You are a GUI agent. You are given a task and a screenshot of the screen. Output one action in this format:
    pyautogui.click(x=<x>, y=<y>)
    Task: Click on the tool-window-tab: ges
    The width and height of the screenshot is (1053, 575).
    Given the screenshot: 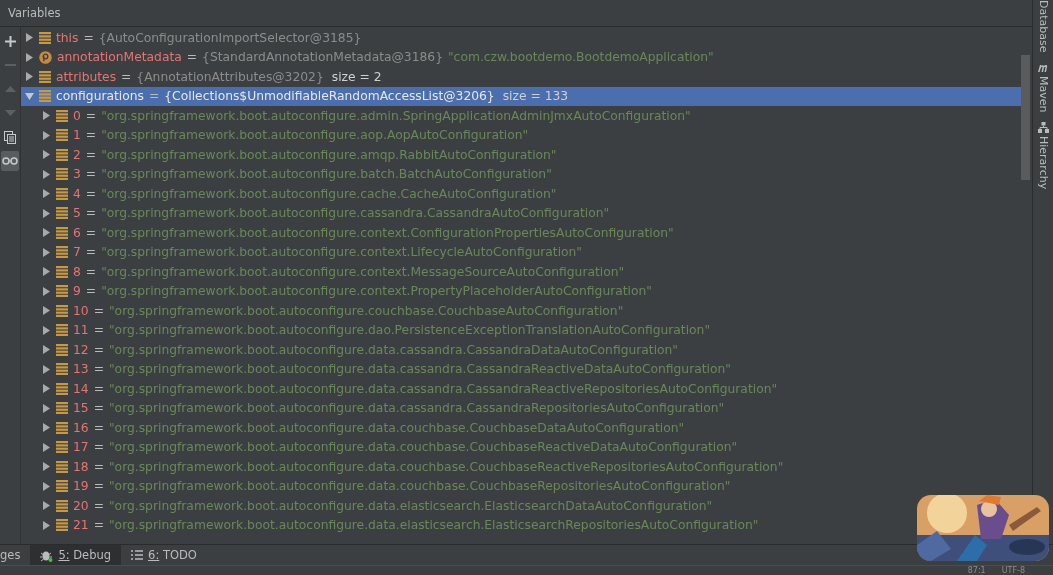 What is the action you would take?
    pyautogui.click(x=15, y=555)
    